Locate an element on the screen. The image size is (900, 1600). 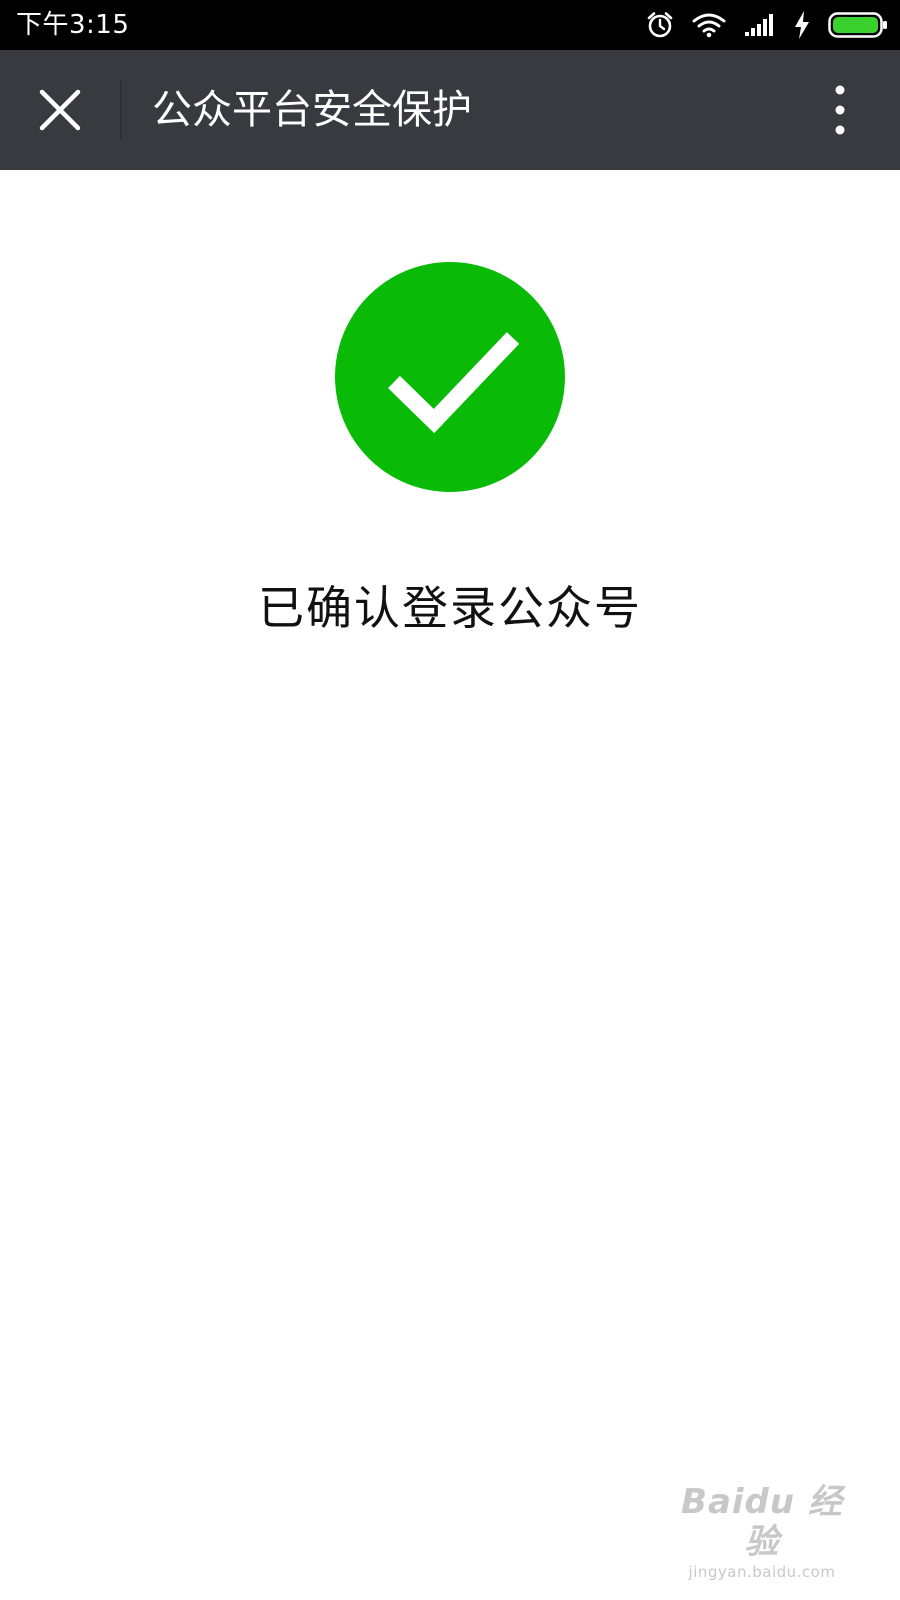
wifi-icon is located at coordinates (709, 25).